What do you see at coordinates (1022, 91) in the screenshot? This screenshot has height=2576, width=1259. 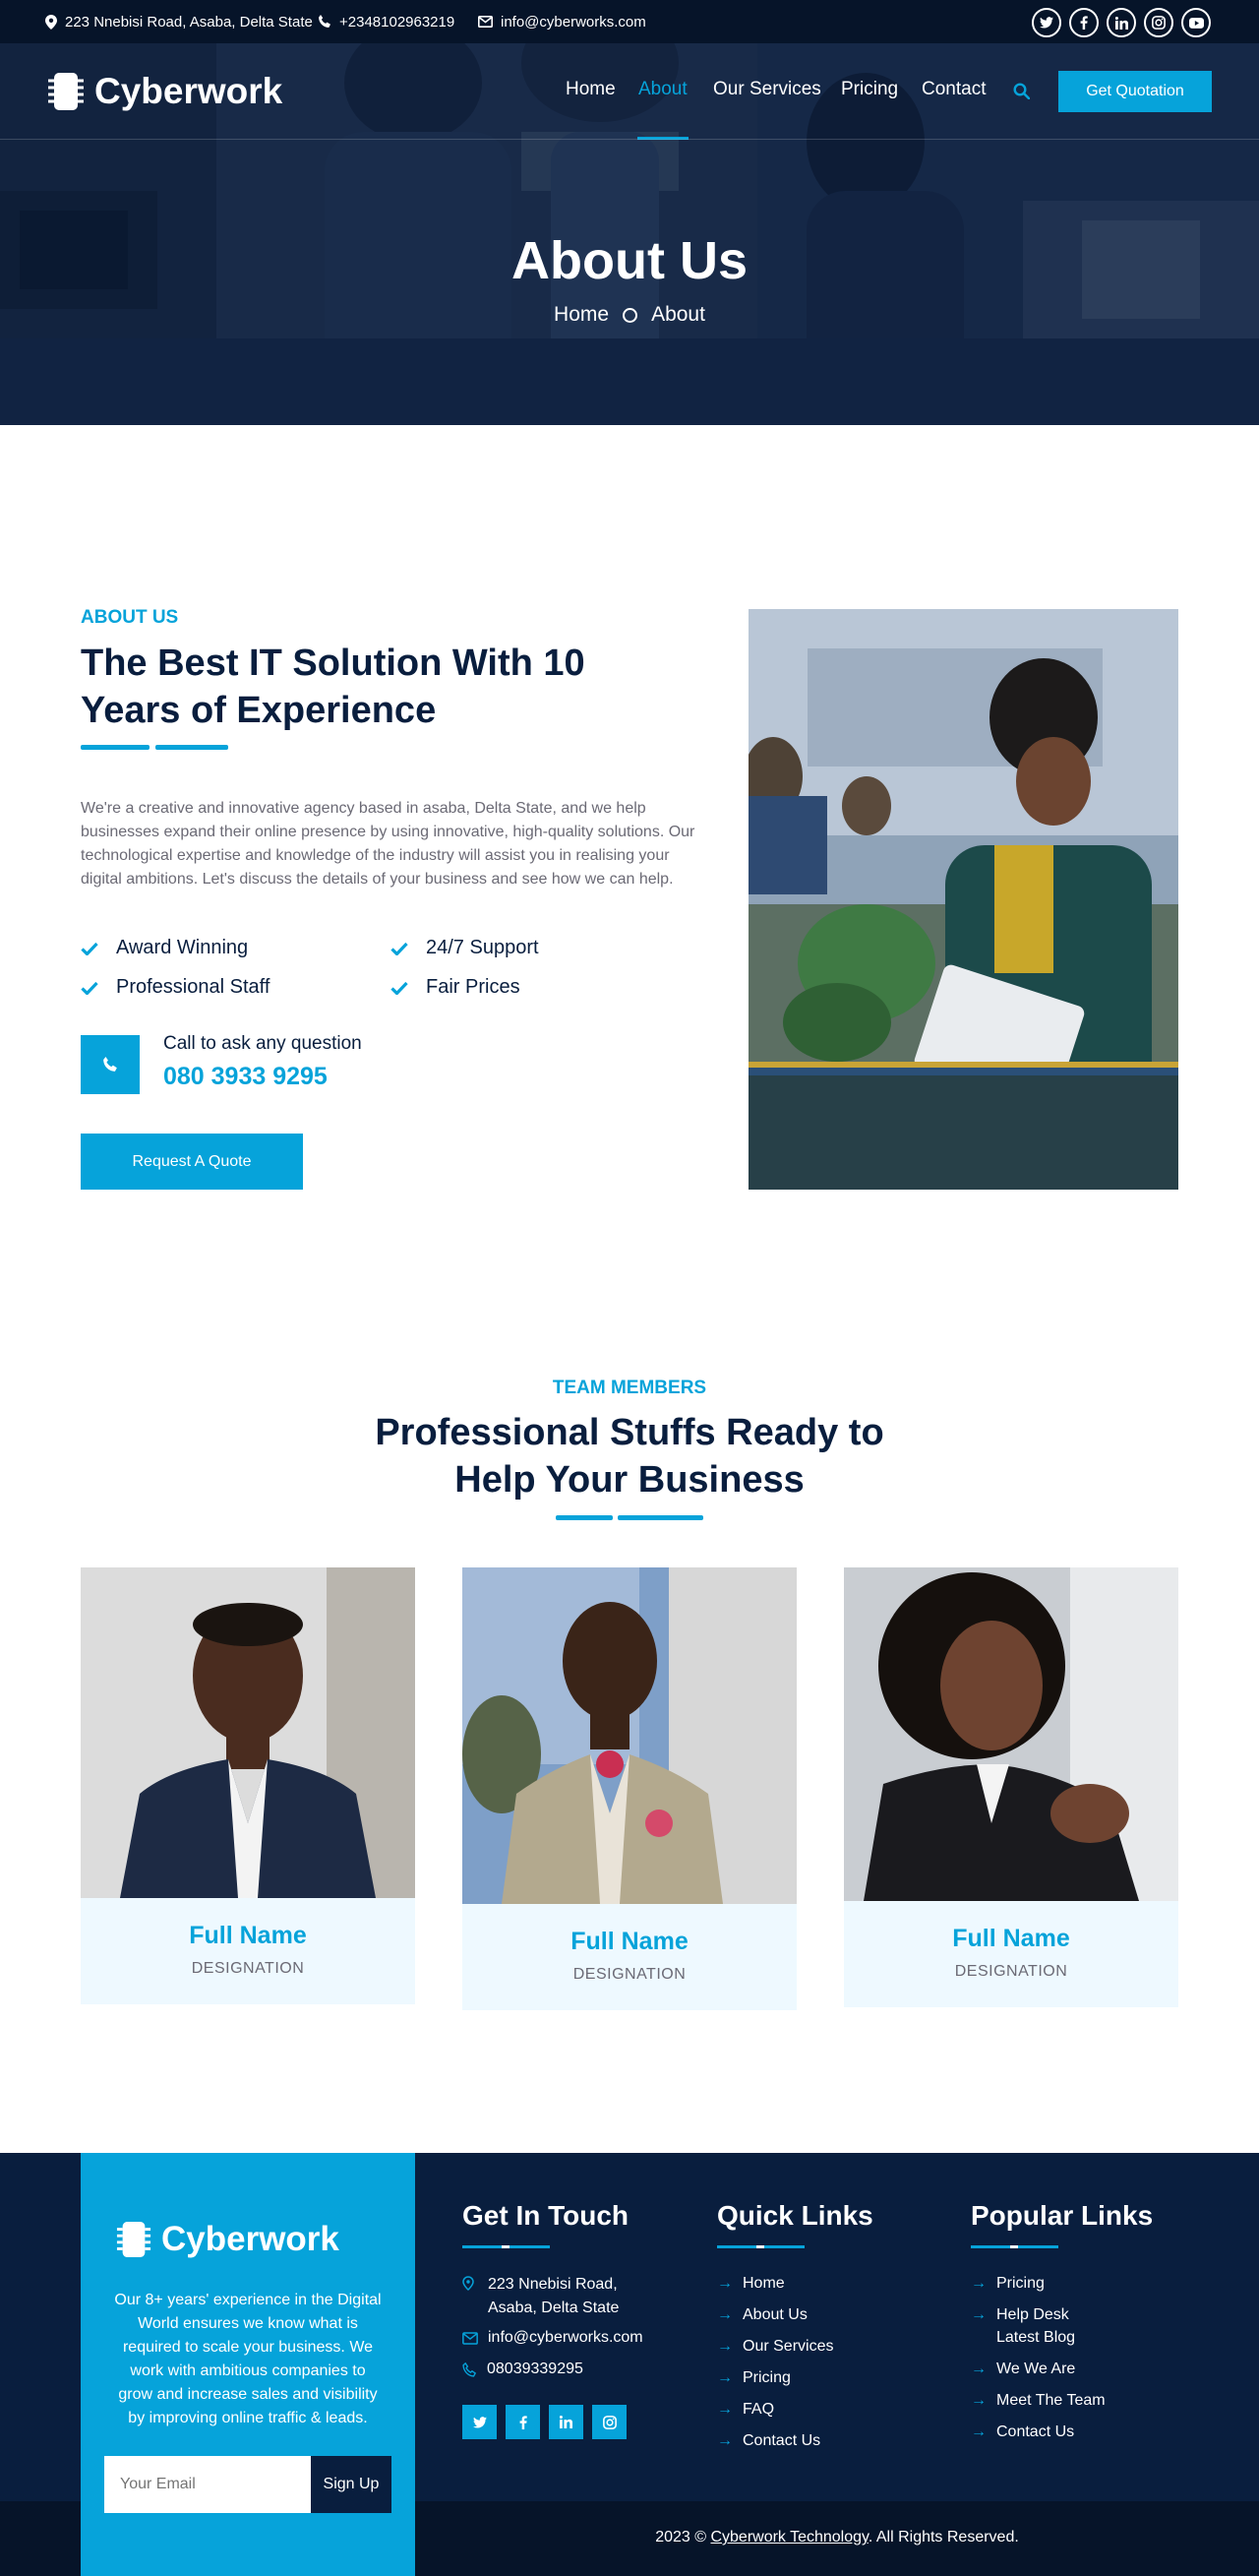 I see `search-button` at bounding box center [1022, 91].